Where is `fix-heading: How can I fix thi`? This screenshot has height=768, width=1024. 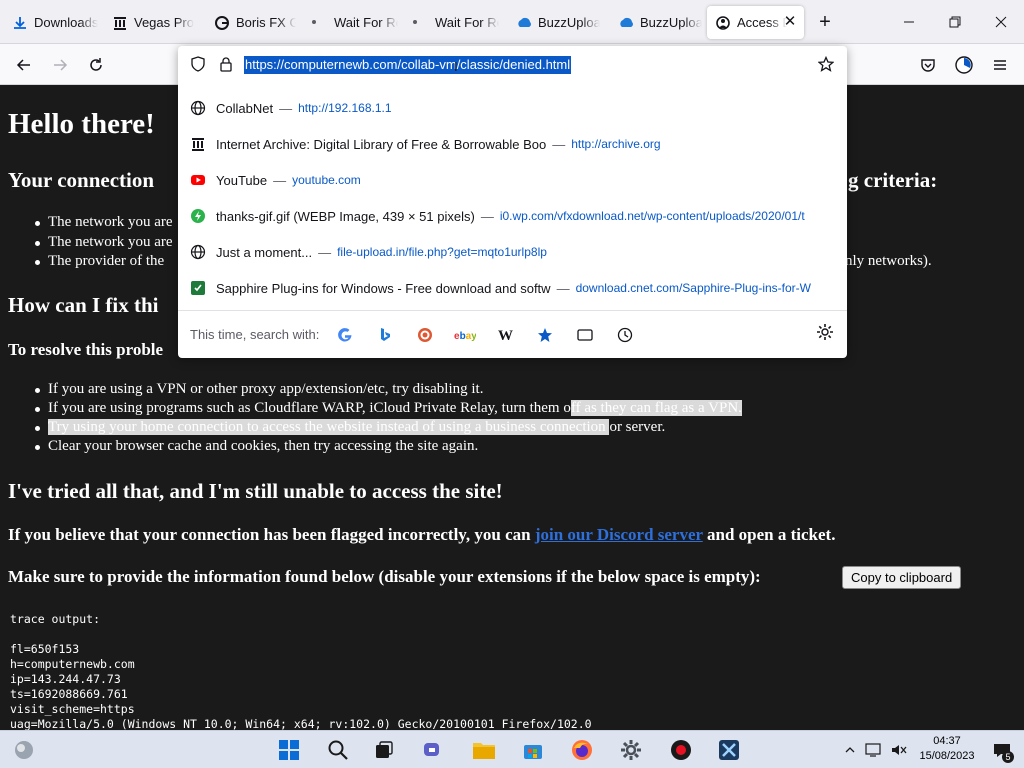
fix-heading: How can I fix thi is located at coordinates (83, 305).